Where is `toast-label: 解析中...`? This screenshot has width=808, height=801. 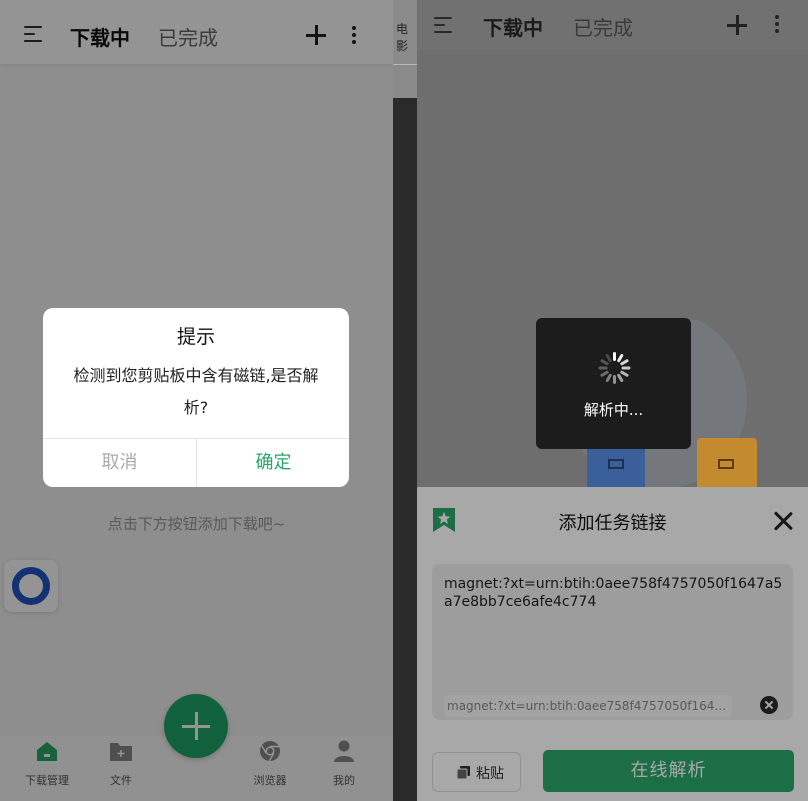 toast-label: 解析中... is located at coordinates (613, 410).